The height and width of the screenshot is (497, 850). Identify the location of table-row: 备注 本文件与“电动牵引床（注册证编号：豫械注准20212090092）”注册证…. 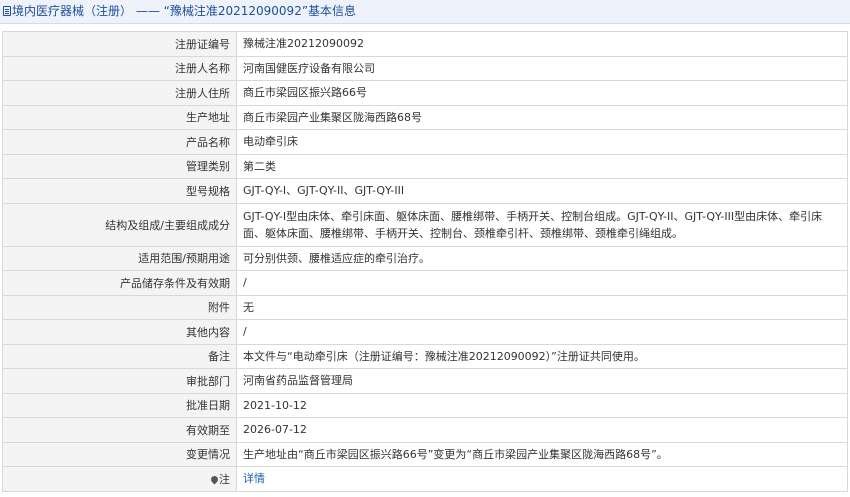
(425, 356).